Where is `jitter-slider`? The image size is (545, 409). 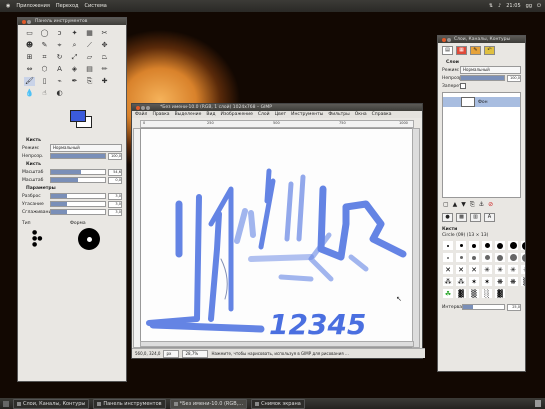
jitter-slider is located at coordinates (78, 196).